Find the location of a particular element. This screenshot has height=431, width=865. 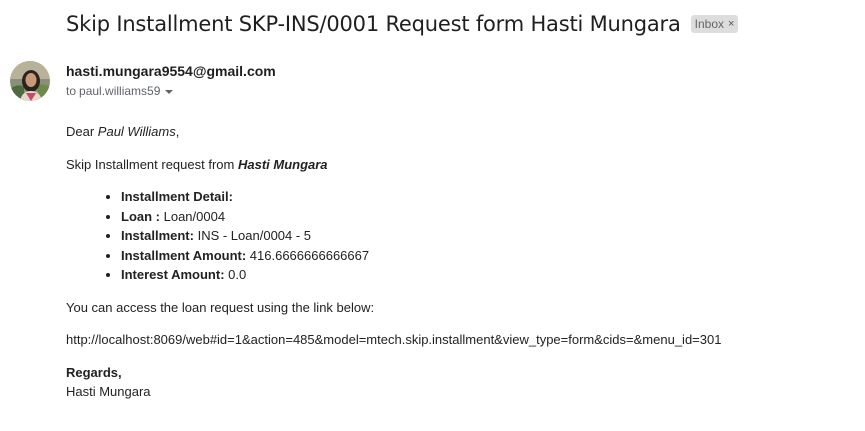

intro-prefix: Skip Installment request from is located at coordinates (152, 164).